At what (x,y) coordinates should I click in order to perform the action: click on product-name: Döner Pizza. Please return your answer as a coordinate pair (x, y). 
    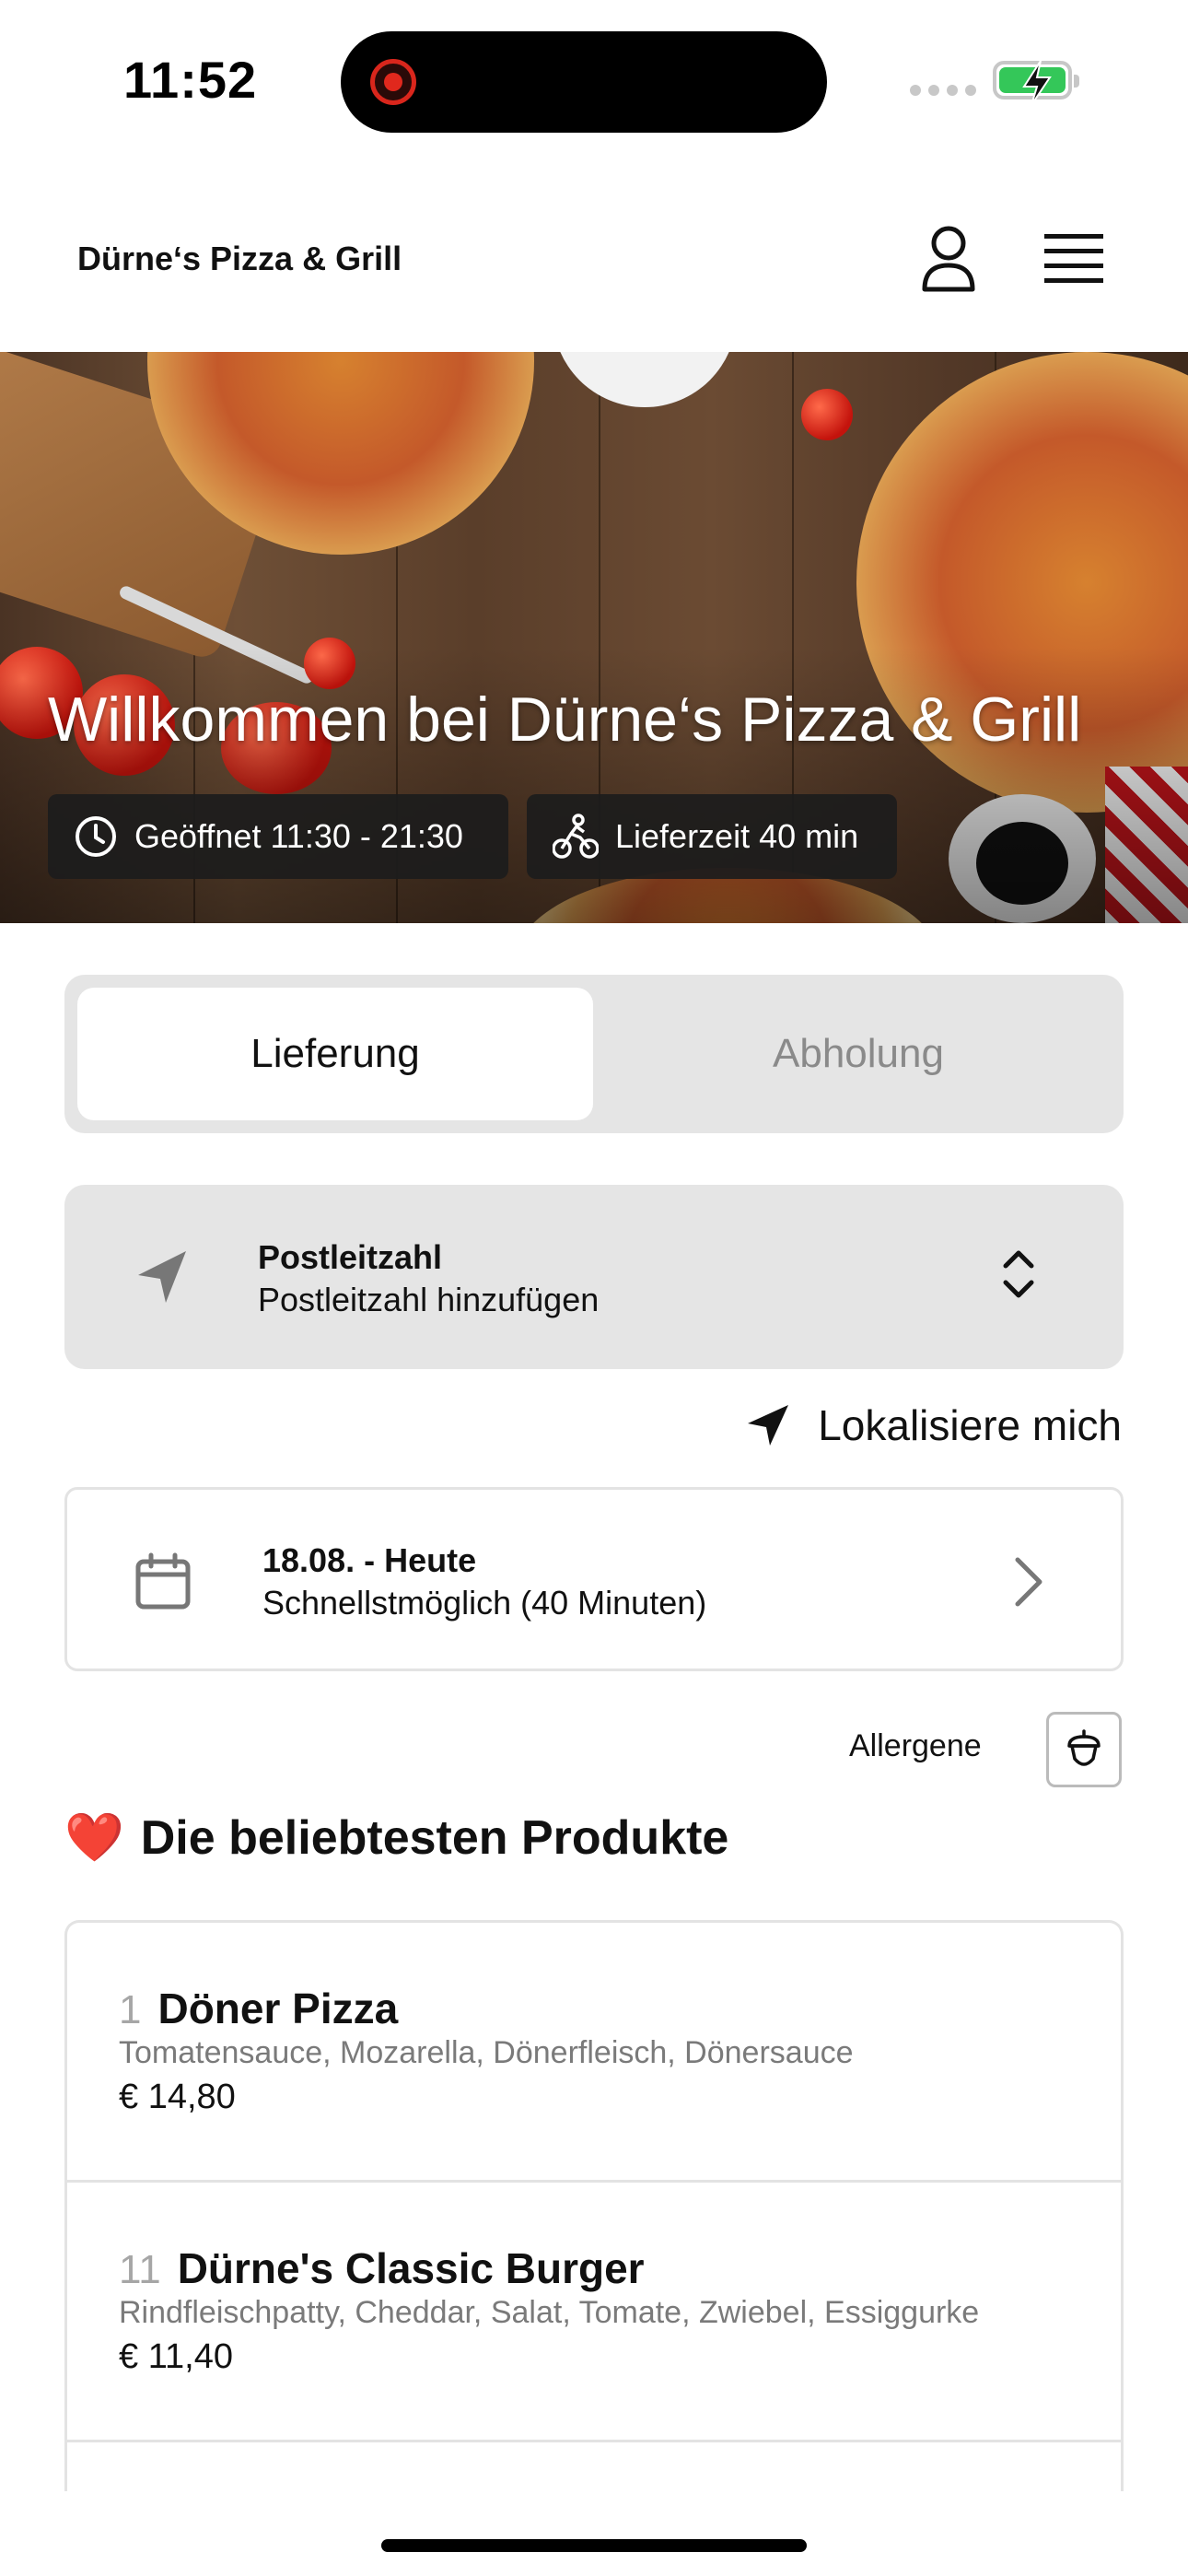
    Looking at the image, I should click on (278, 2008).